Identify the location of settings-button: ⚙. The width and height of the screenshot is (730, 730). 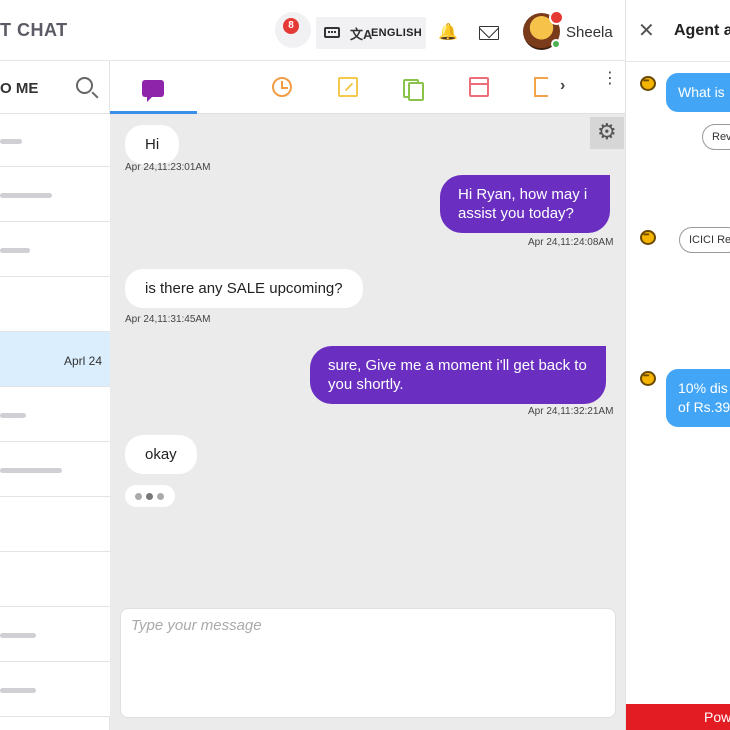
(607, 133).